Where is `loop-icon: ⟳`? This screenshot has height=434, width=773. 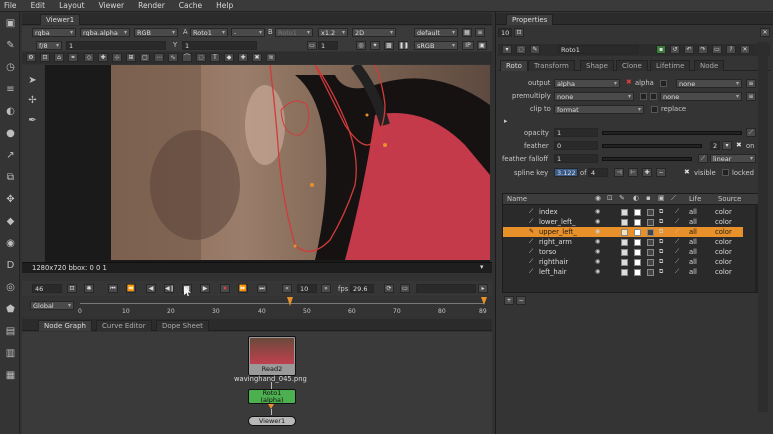 loop-icon: ⟳ is located at coordinates (389, 288).